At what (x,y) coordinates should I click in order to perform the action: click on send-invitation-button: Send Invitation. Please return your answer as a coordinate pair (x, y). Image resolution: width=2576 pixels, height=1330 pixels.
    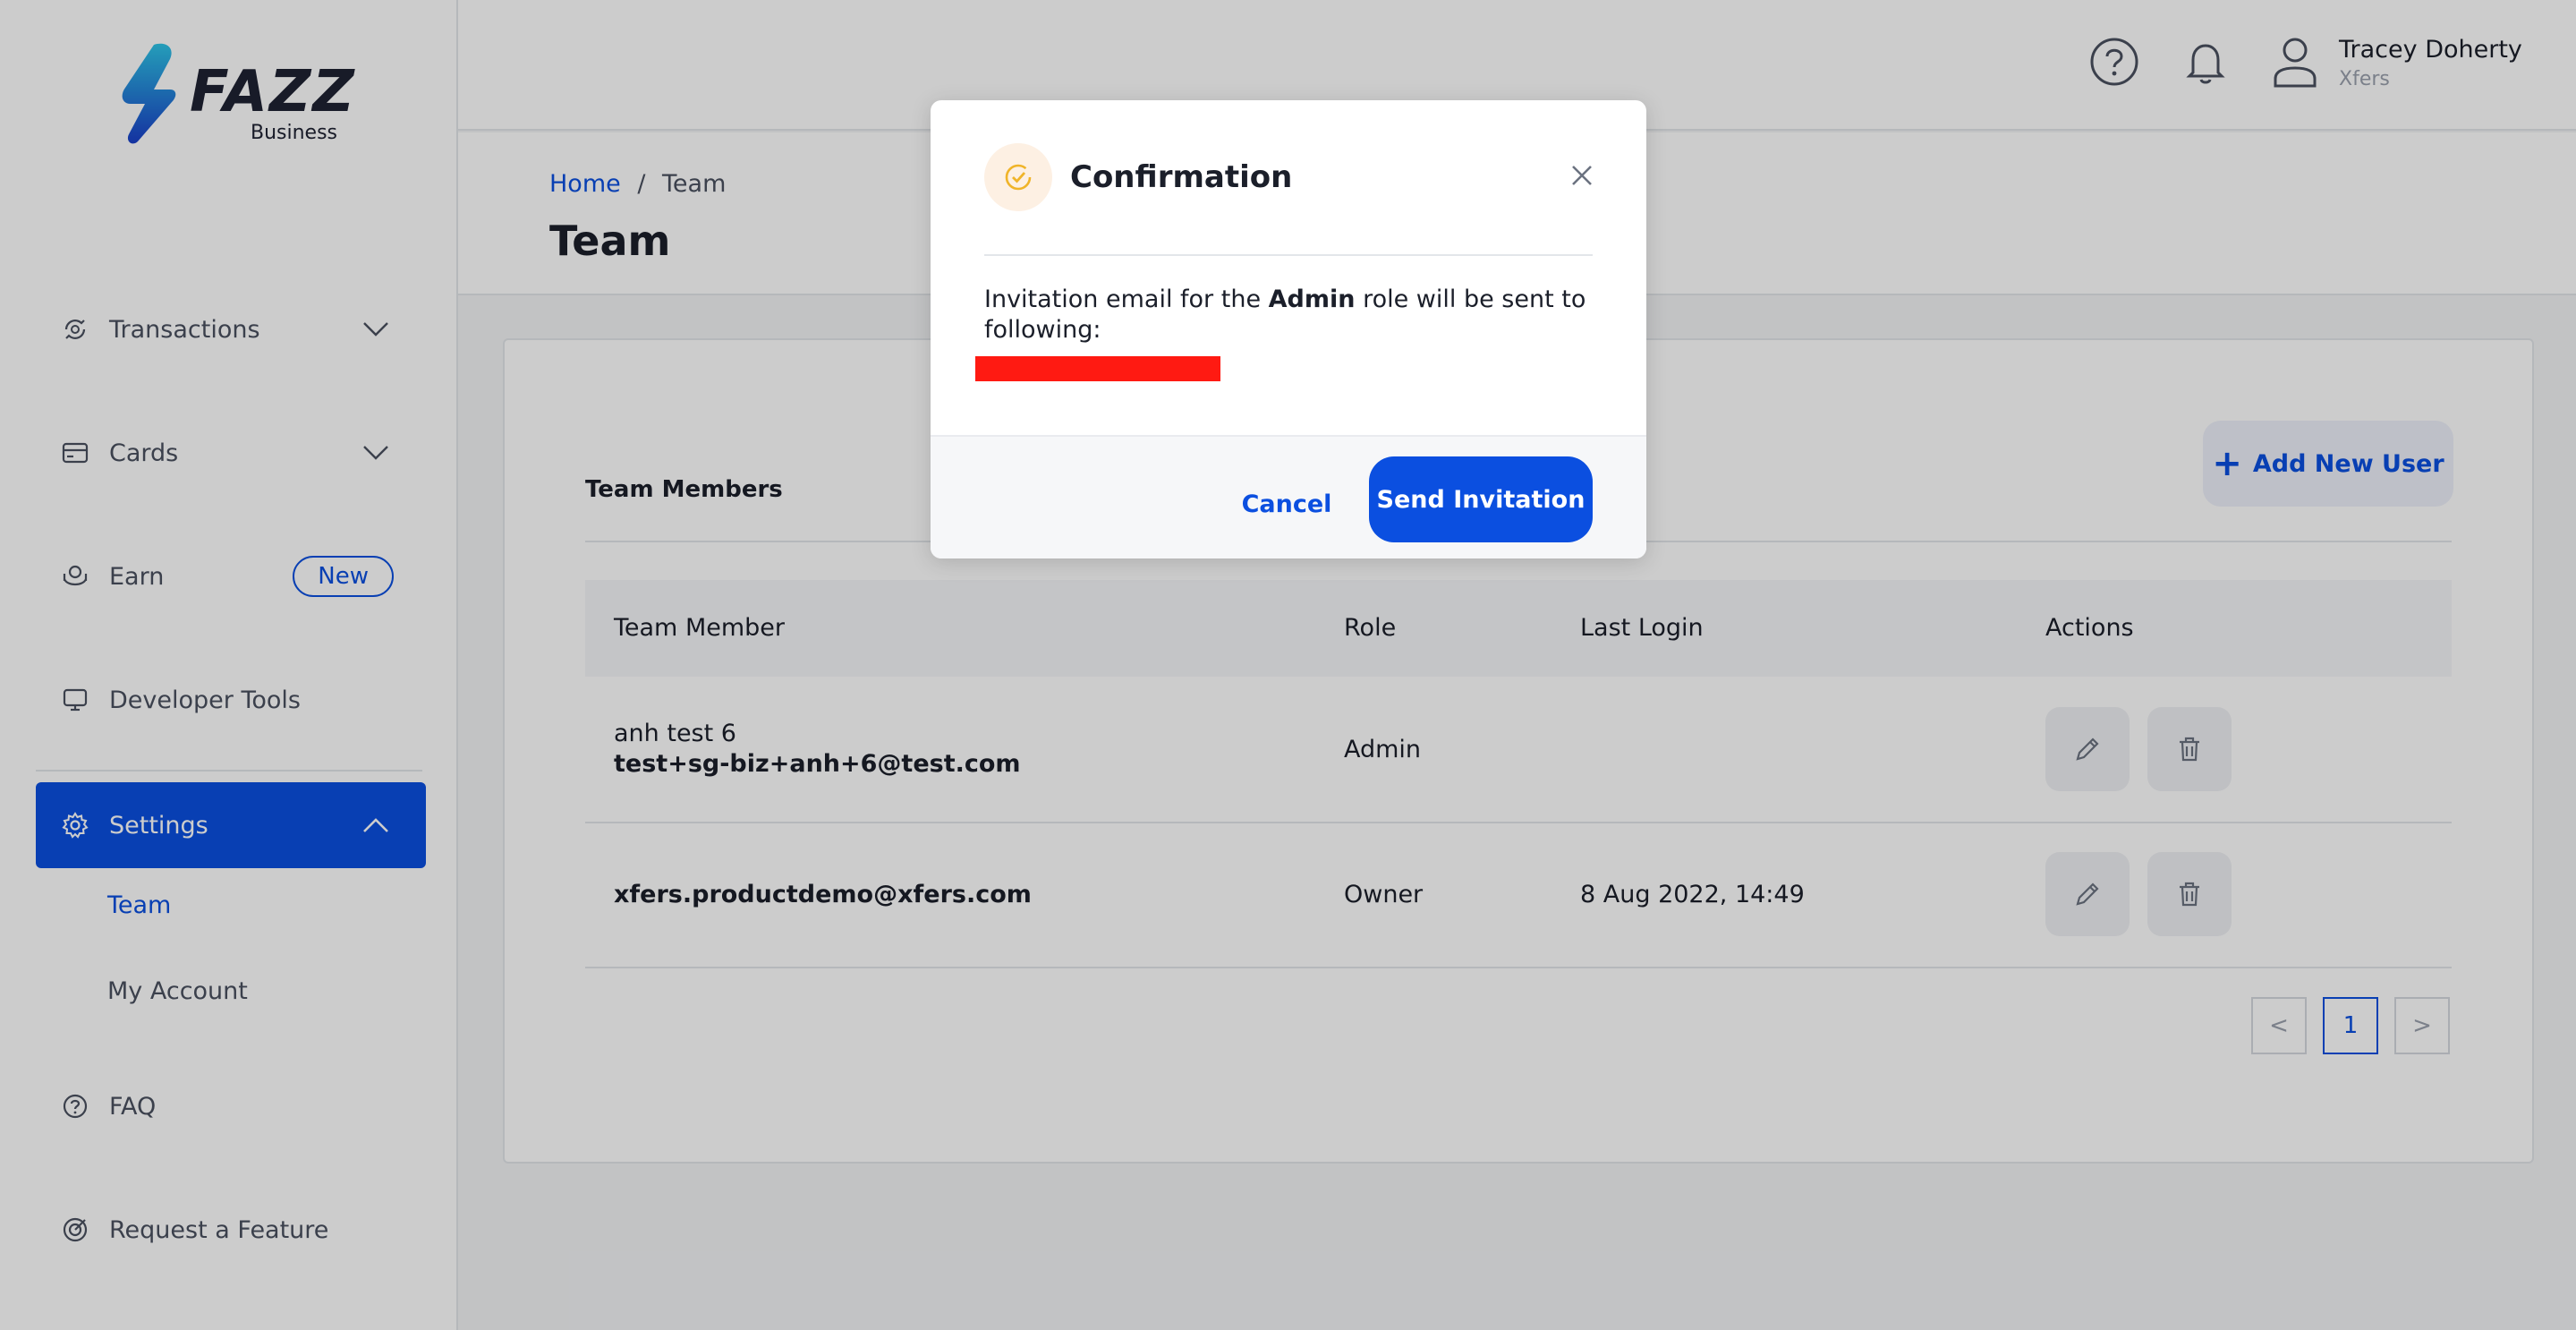
    Looking at the image, I should click on (1481, 499).